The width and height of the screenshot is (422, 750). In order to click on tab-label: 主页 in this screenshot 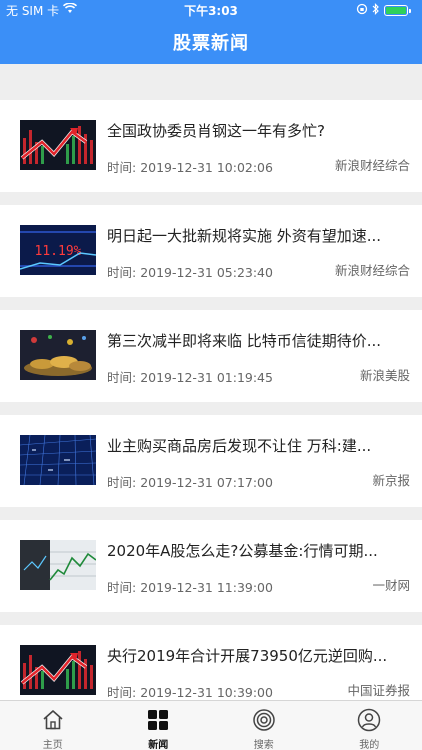, I will do `click(52, 745)`.